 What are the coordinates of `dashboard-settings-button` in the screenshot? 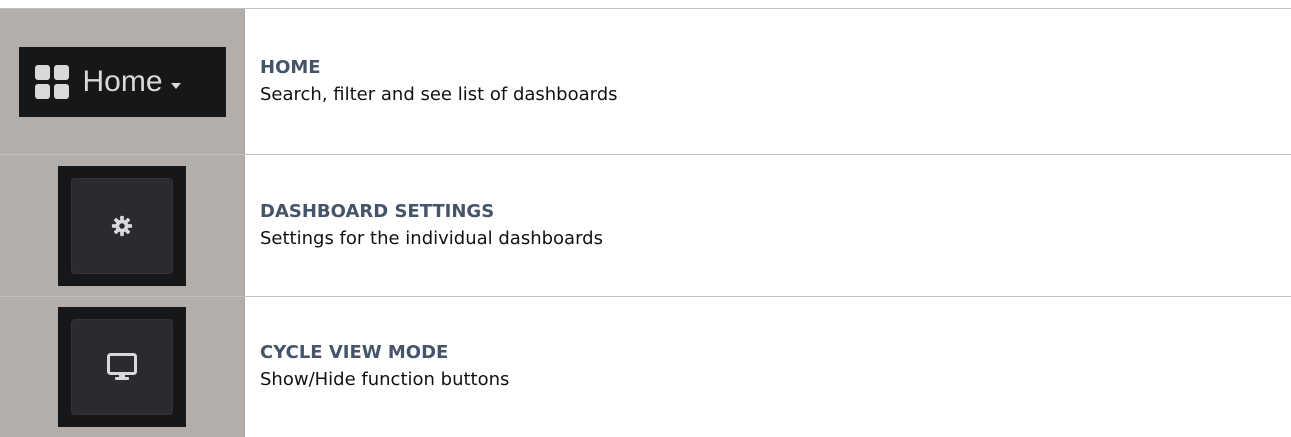 It's located at (122, 225).